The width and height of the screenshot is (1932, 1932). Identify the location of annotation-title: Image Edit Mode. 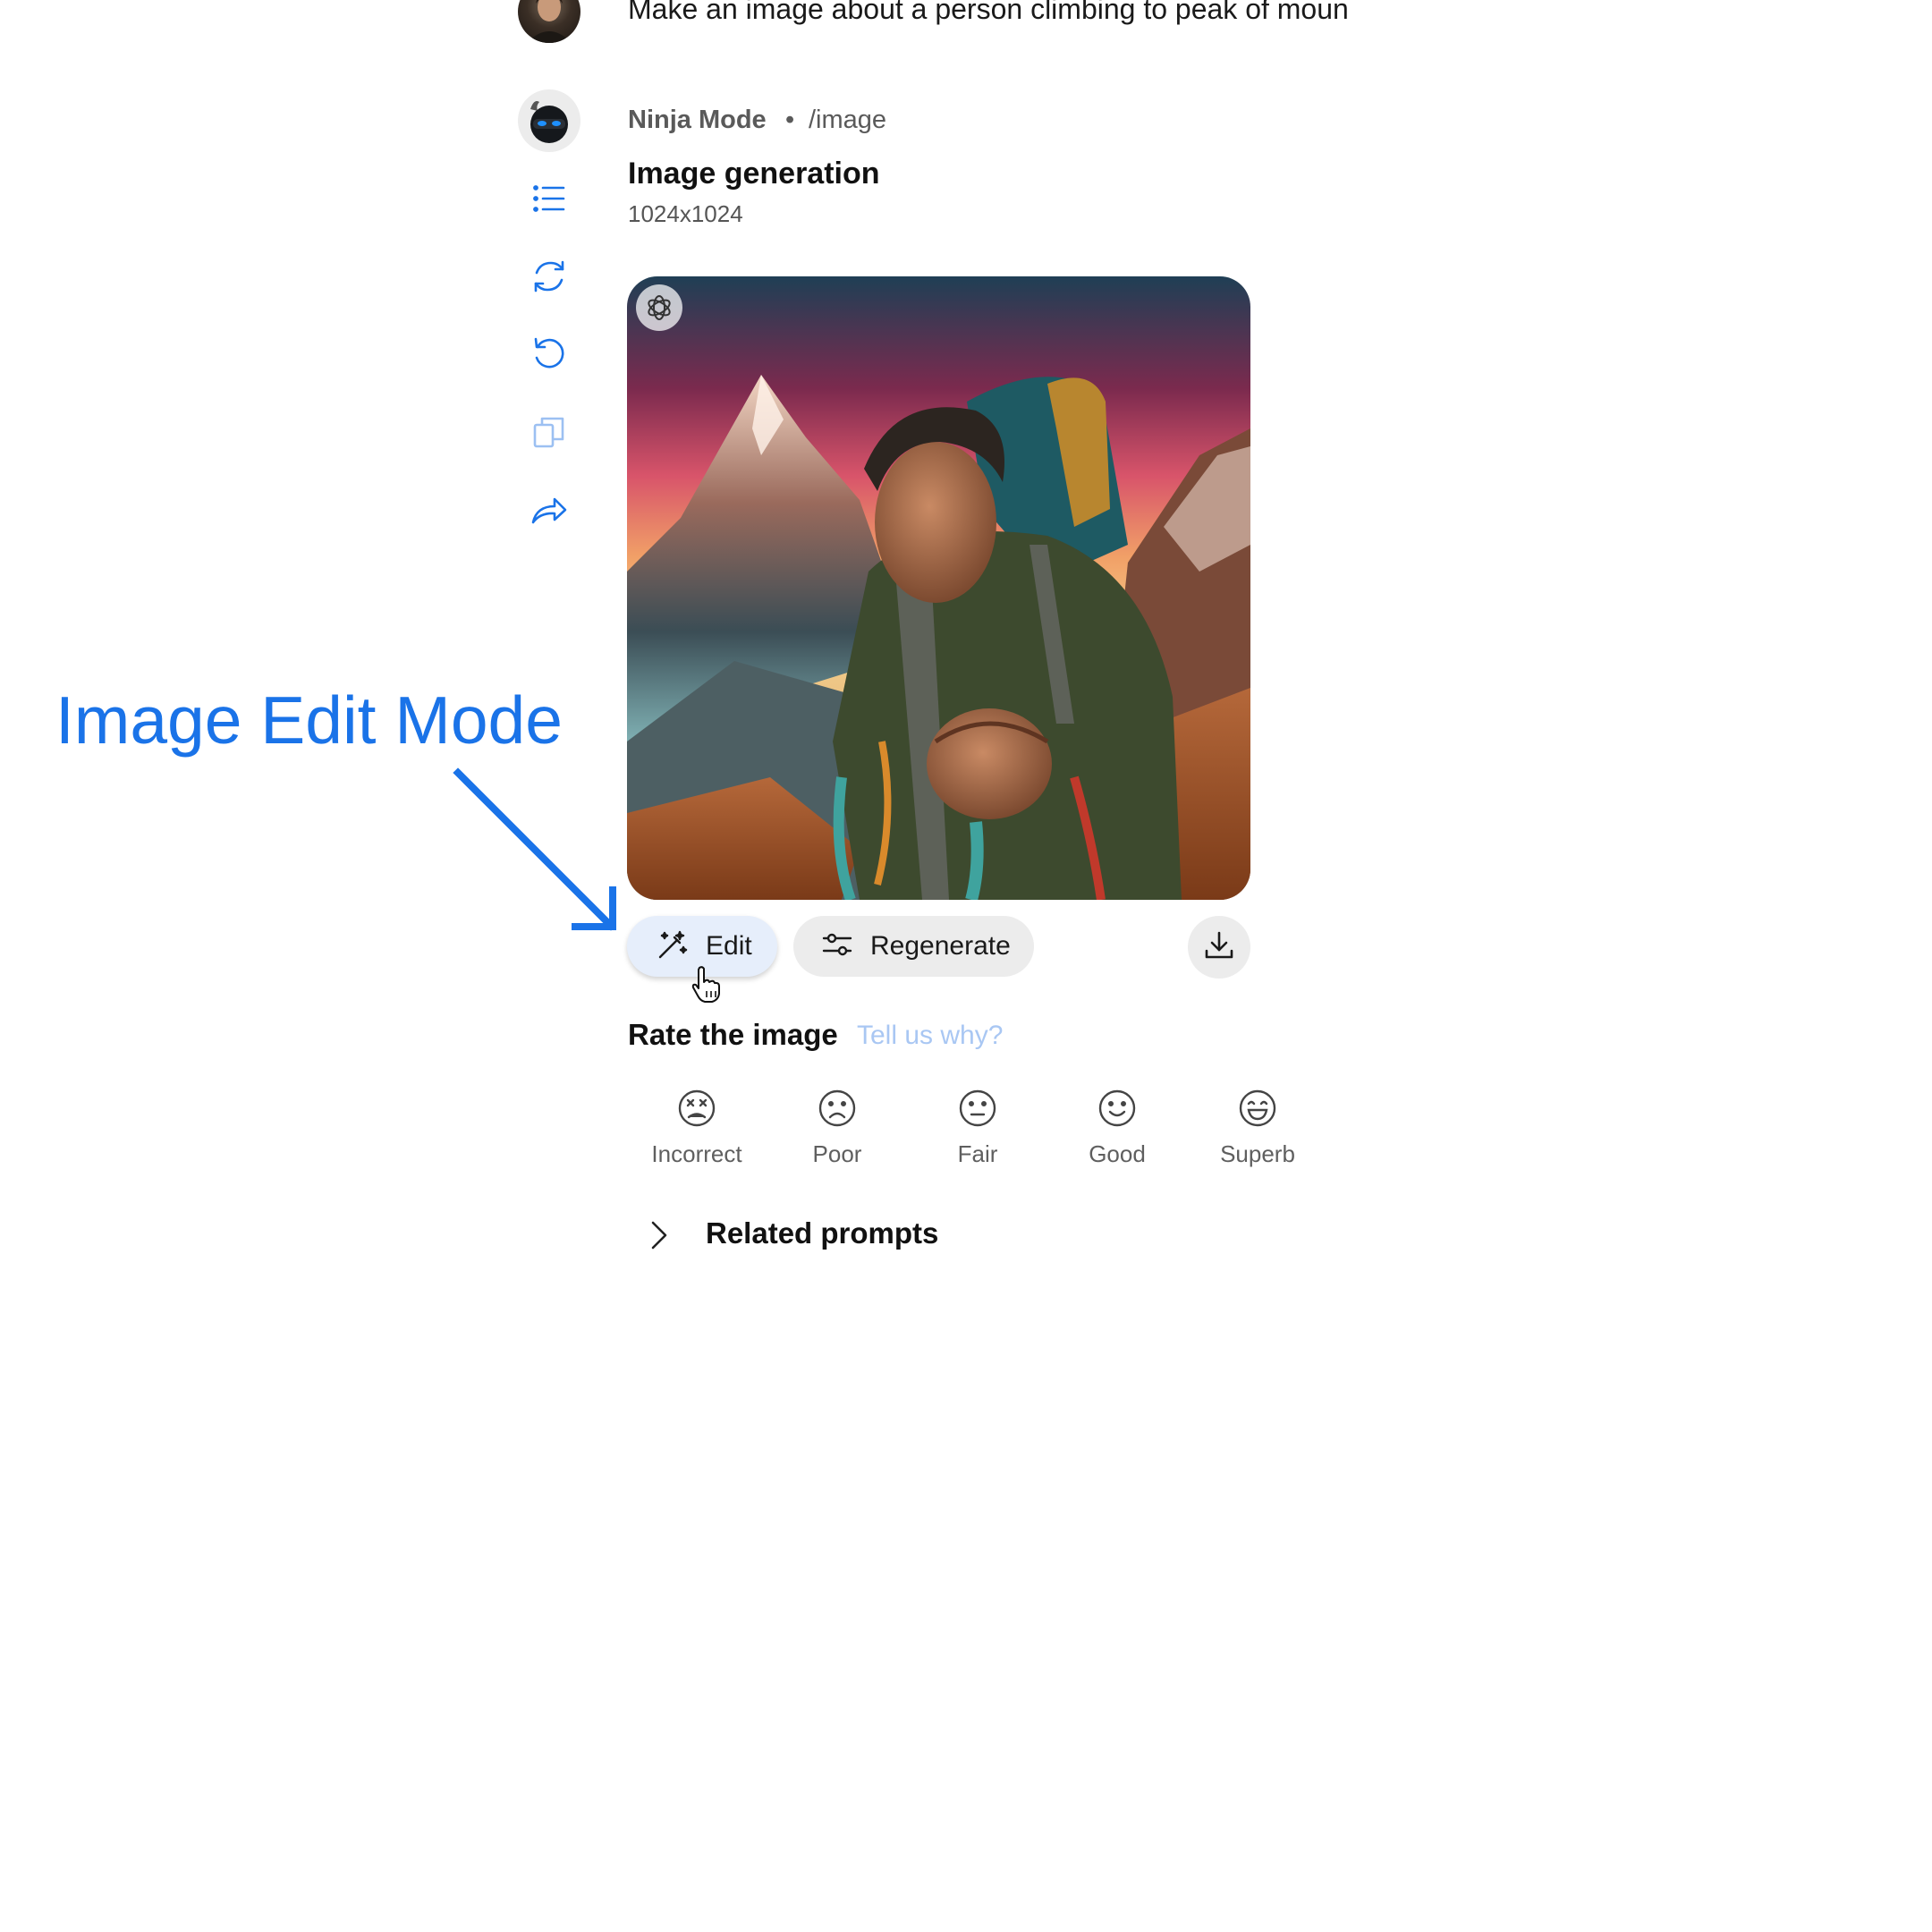
(309, 720).